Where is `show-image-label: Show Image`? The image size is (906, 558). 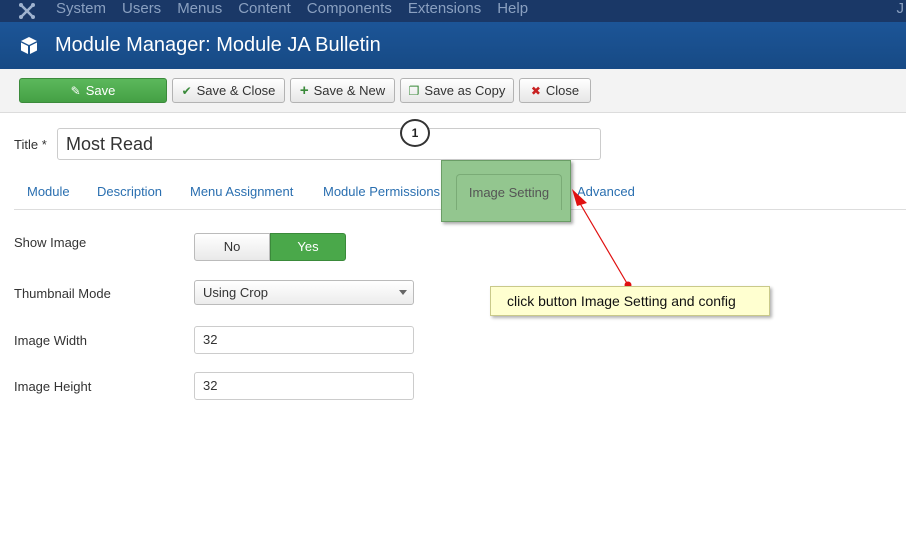
show-image-label: Show Image is located at coordinates (50, 242).